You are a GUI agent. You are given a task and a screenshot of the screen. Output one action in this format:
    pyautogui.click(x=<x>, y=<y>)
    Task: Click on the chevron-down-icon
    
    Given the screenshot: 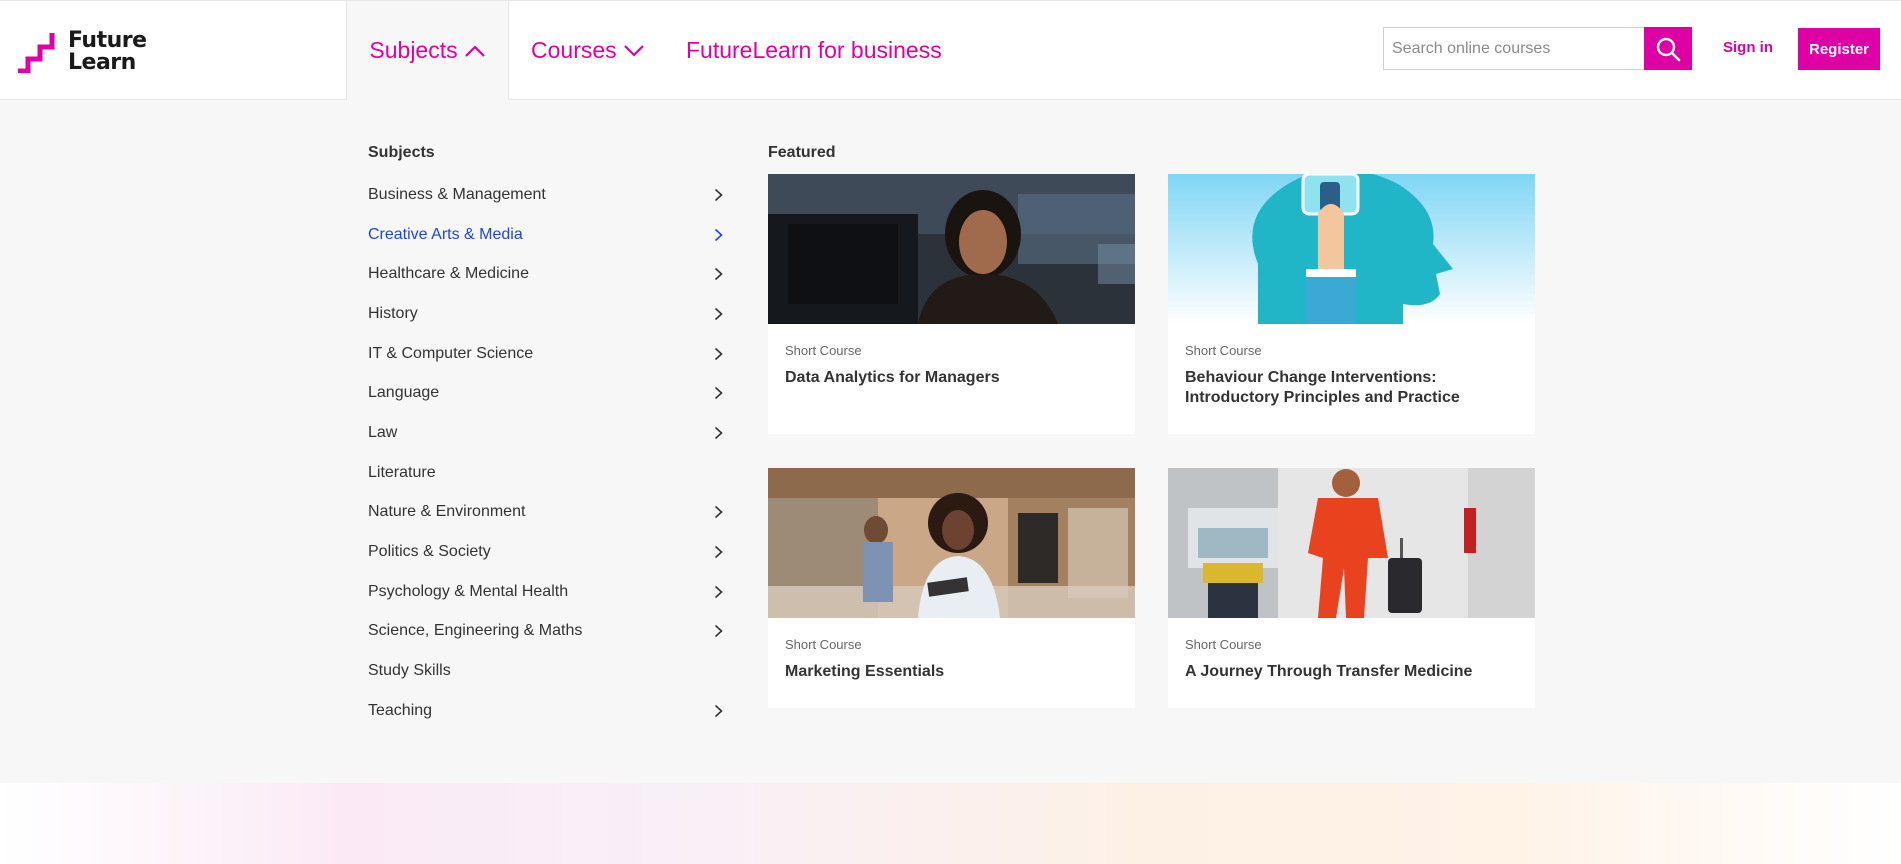 What is the action you would take?
    pyautogui.click(x=633, y=50)
    